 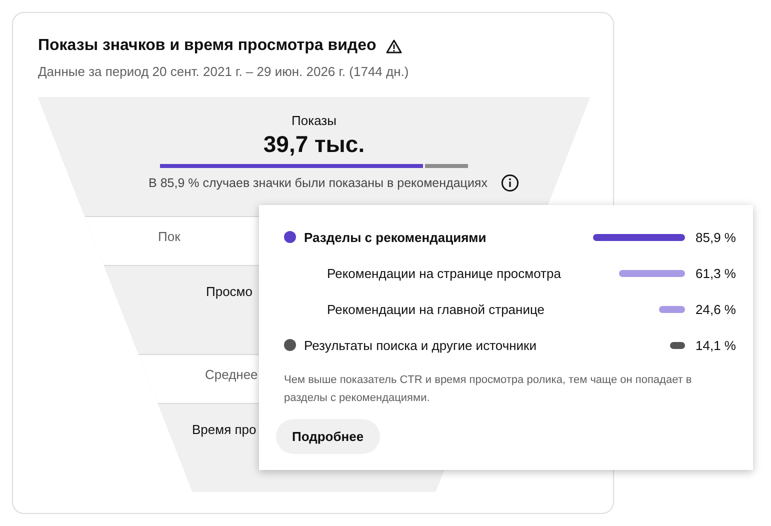 I want to click on learn-more-button: Подробнее, so click(x=328, y=436).